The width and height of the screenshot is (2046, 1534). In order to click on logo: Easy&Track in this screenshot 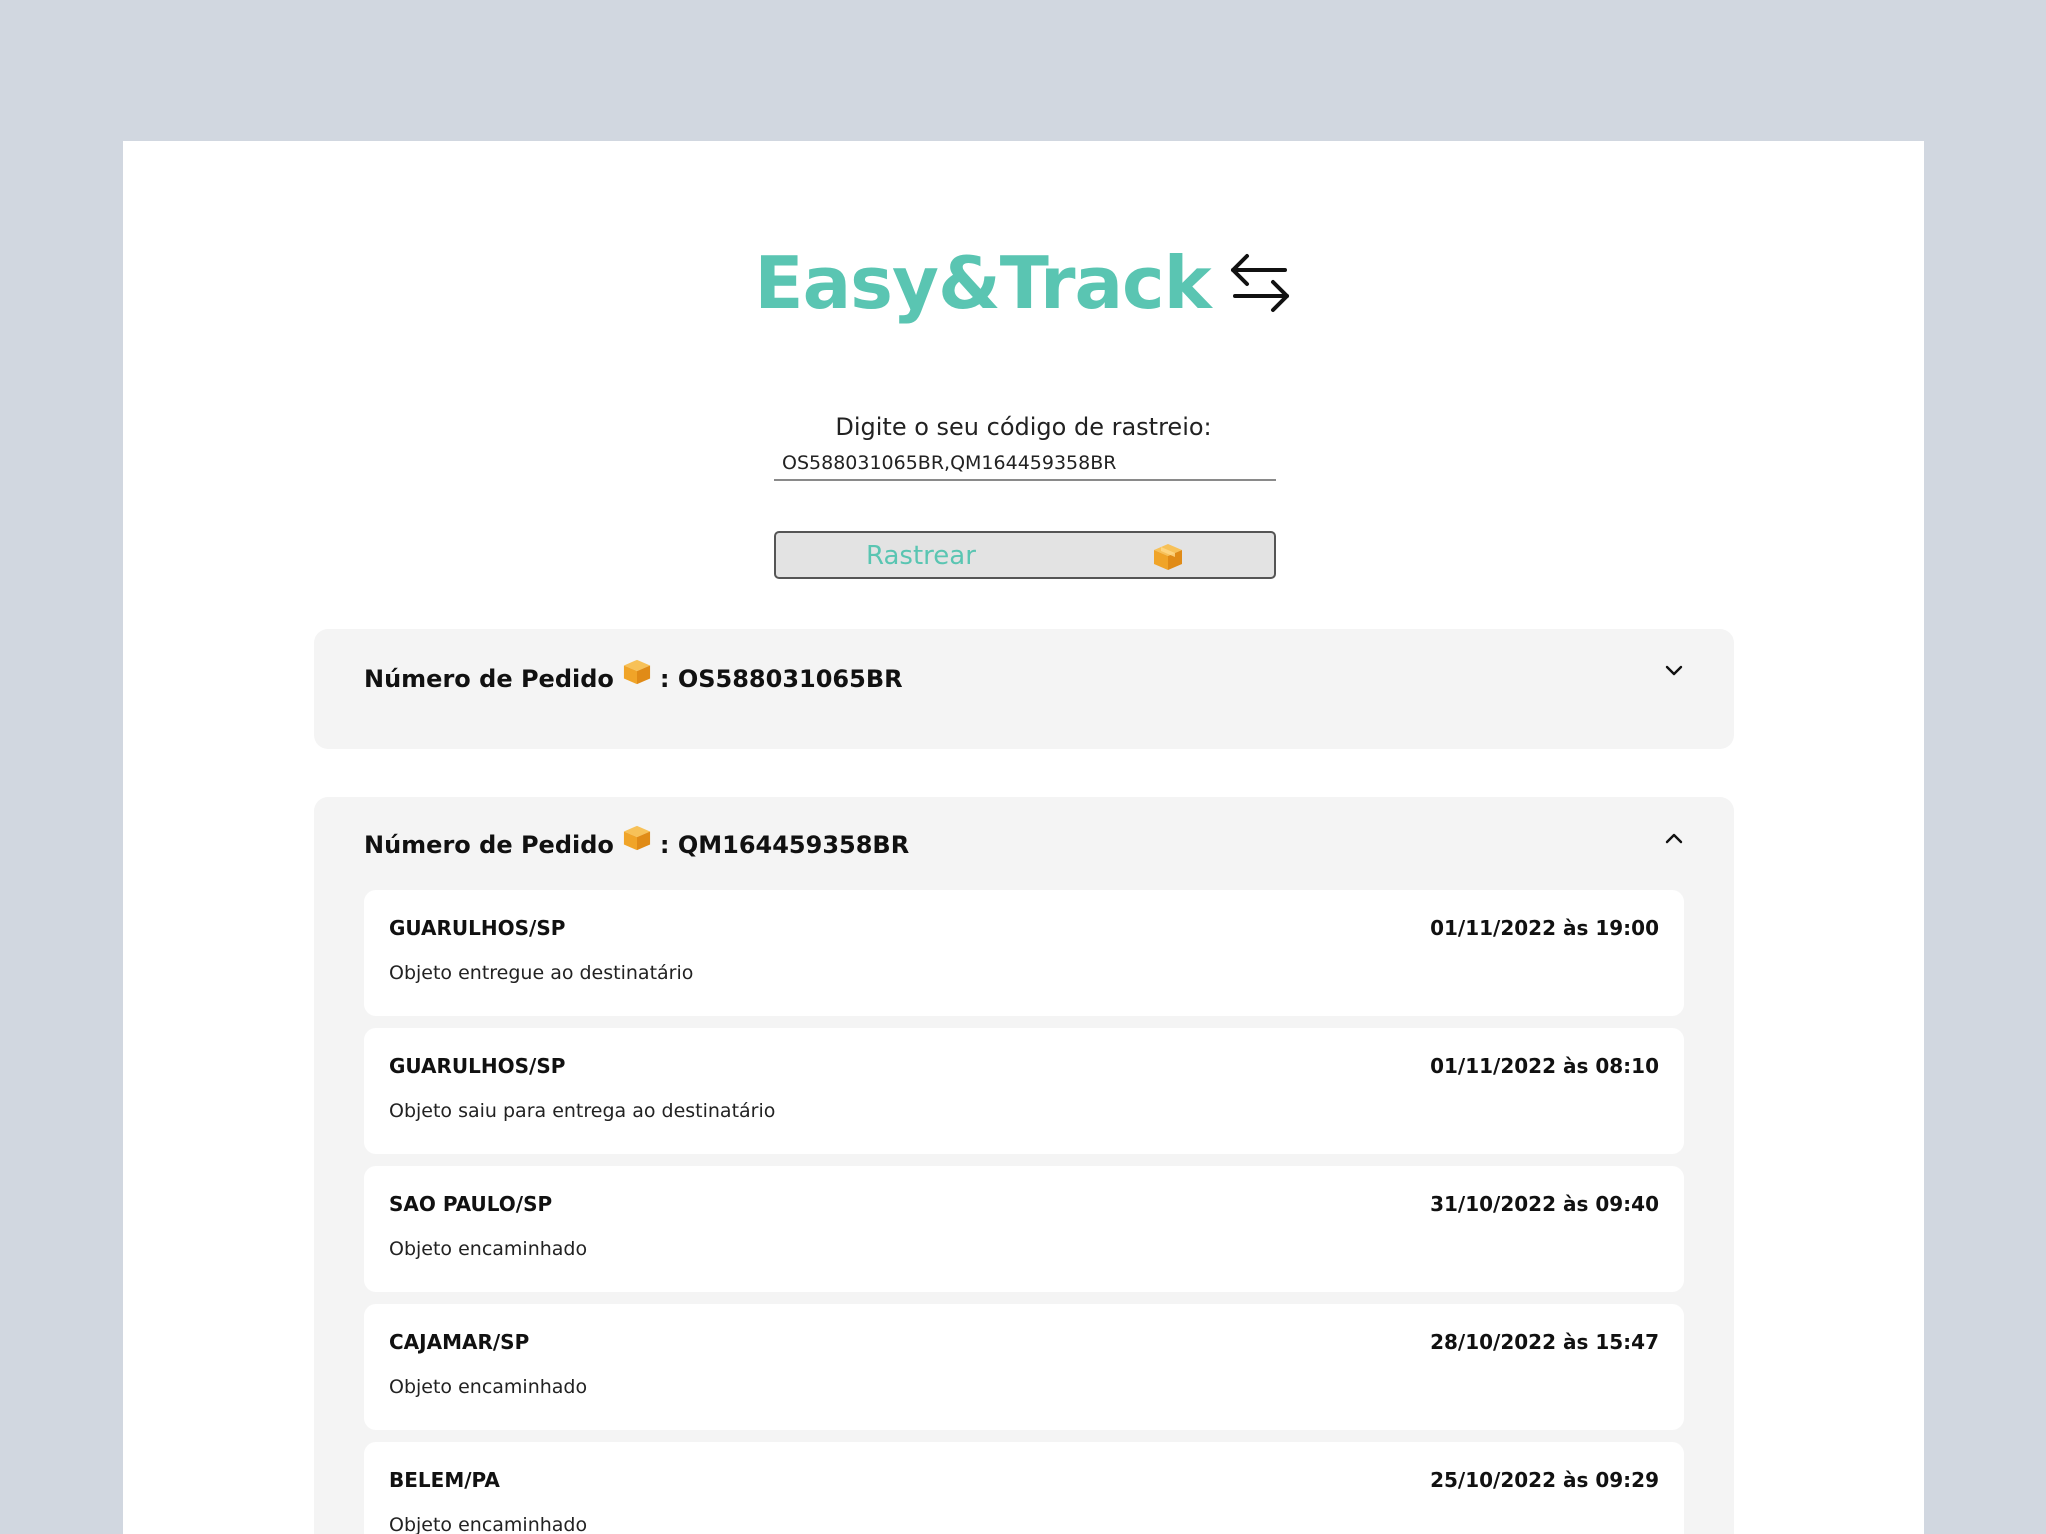, I will do `click(1023, 283)`.